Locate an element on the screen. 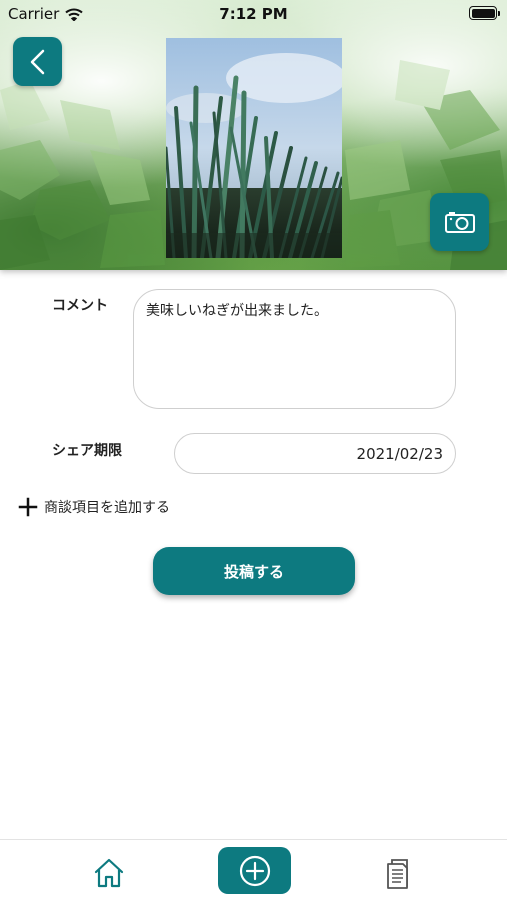 The width and height of the screenshot is (507, 900). home-icon is located at coordinates (109, 873).